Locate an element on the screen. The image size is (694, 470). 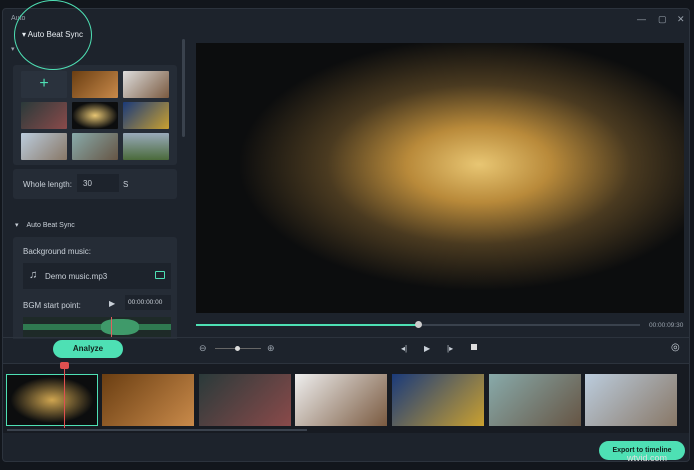
previous-frame-icon: ◂| is located at coordinates (404, 348).